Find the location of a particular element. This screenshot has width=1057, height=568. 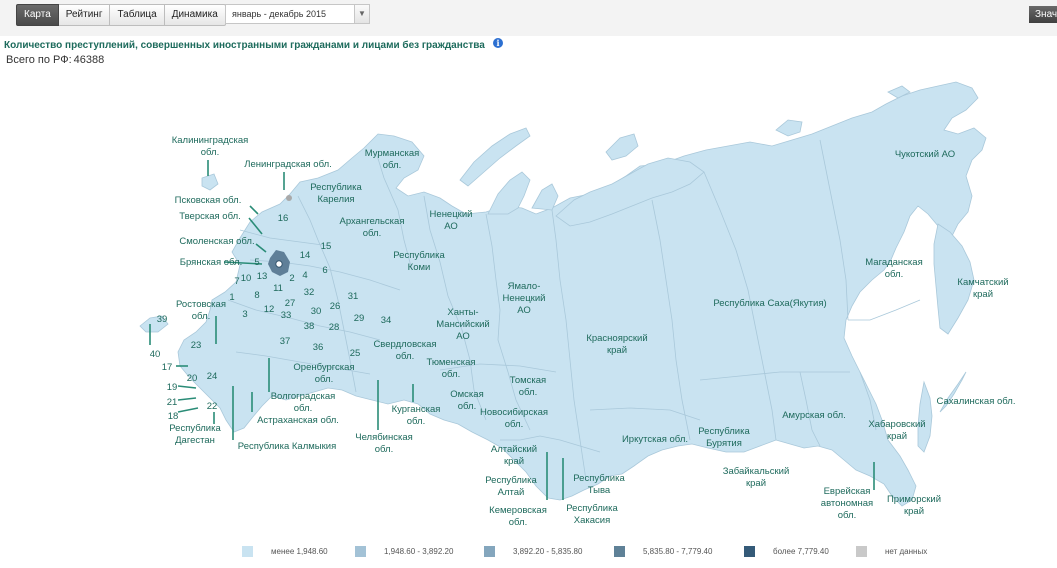

legend-item-3: 5,835.80 - 7,779.40 is located at coordinates (663, 551).